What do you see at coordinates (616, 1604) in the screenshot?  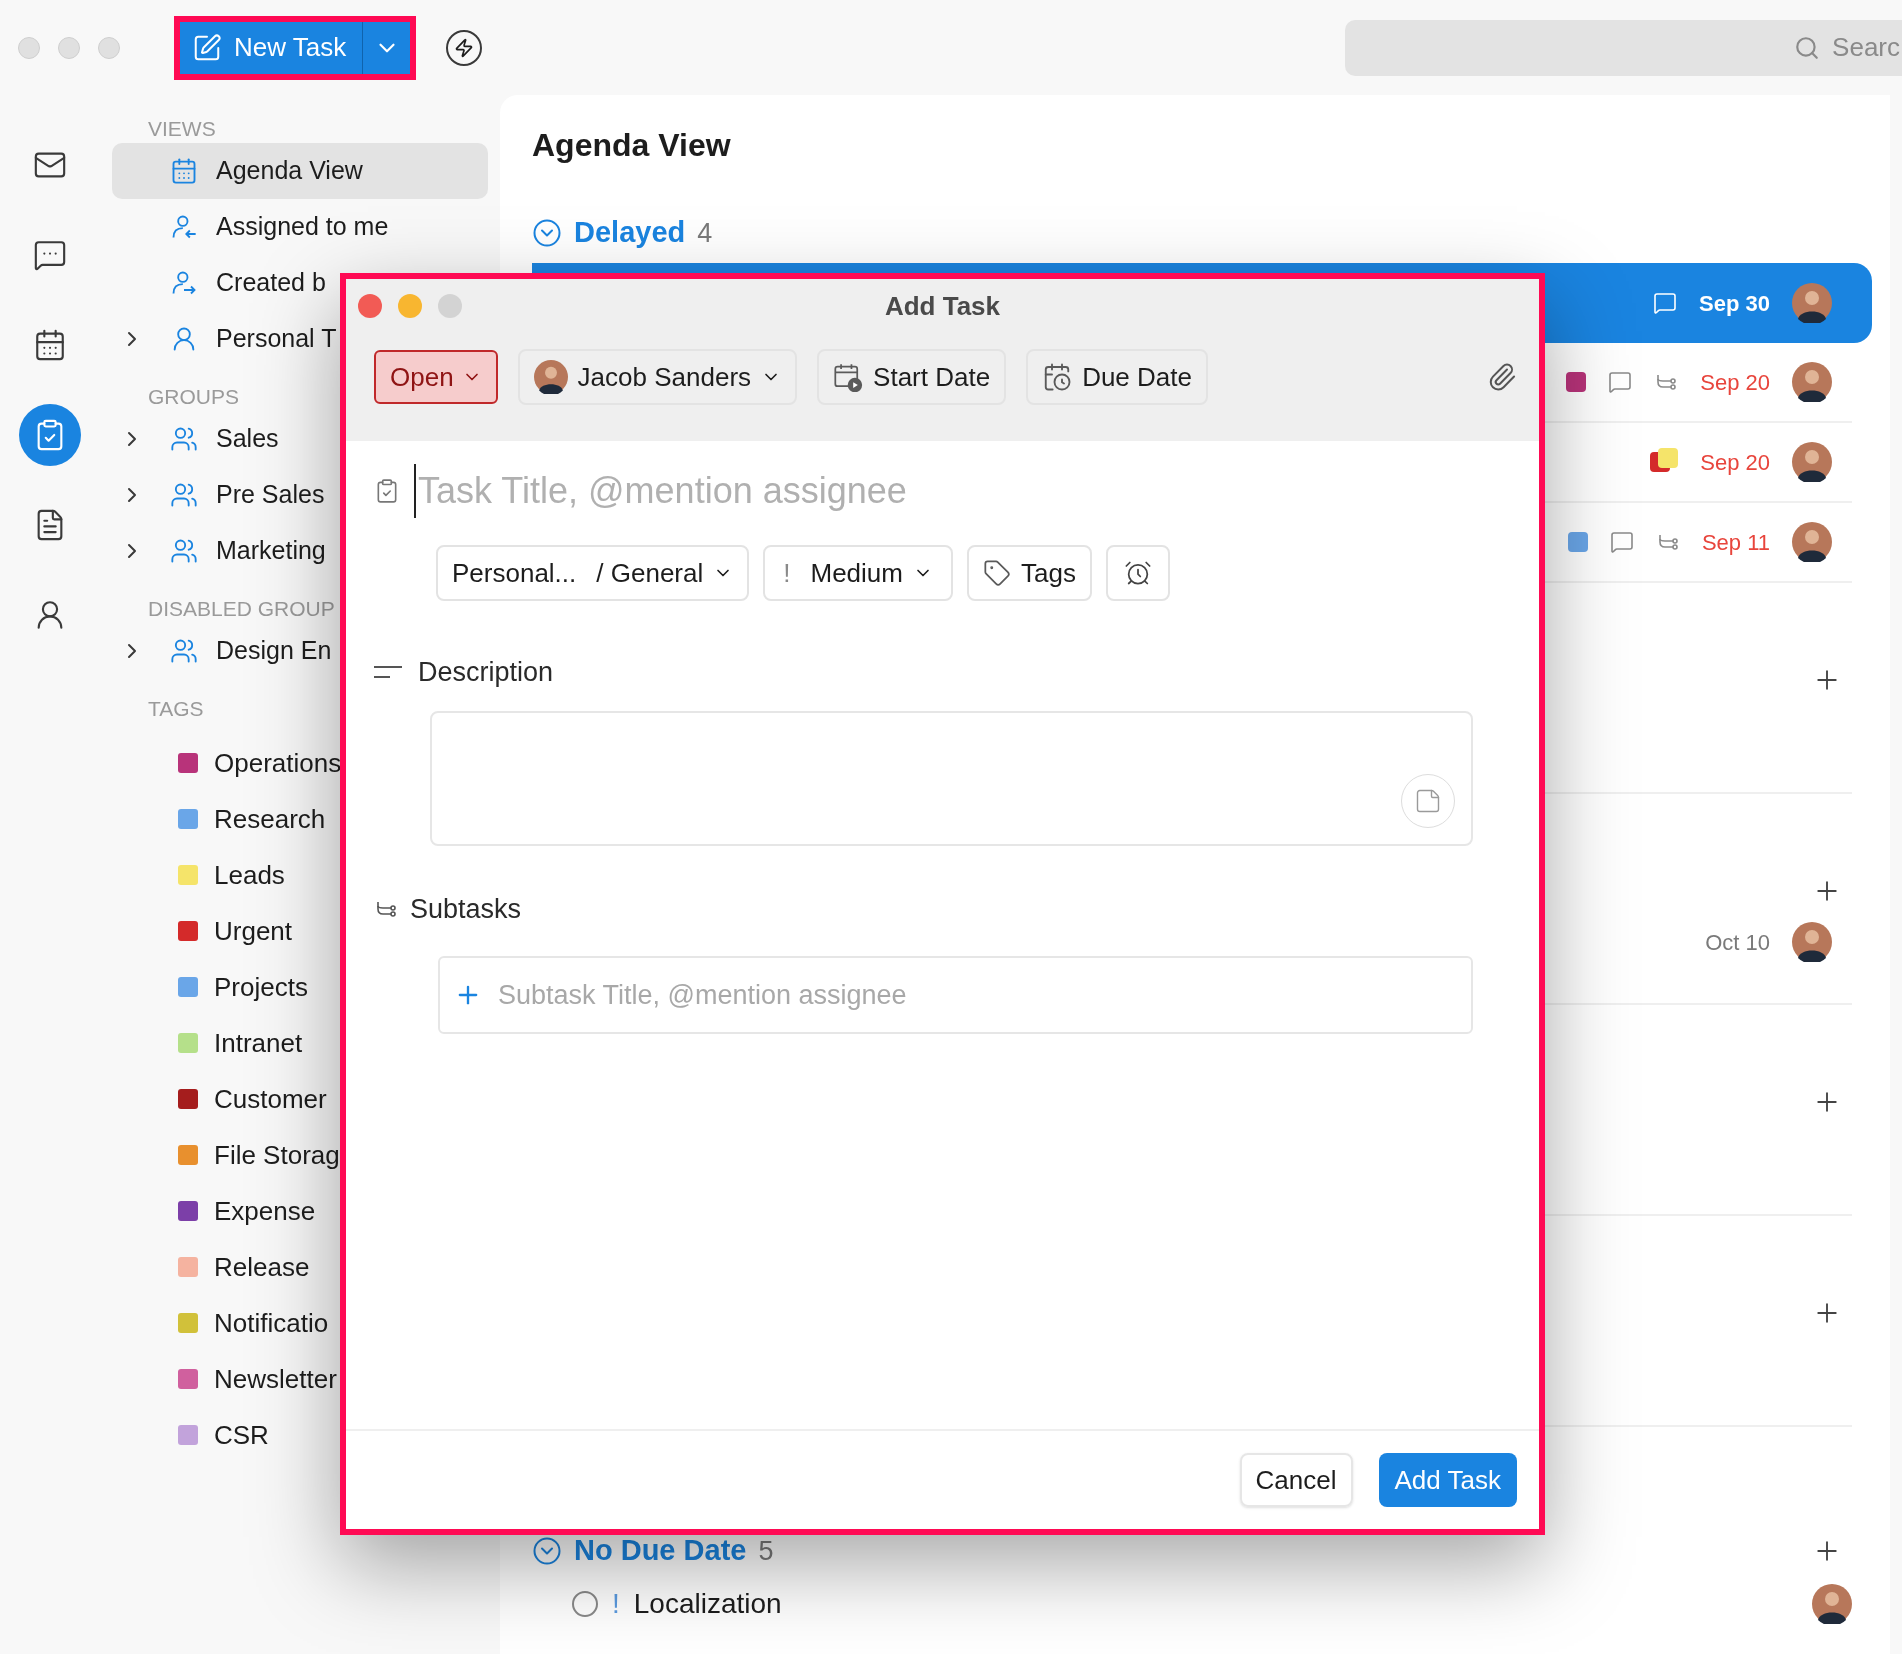 I see `priority-mark: !` at bounding box center [616, 1604].